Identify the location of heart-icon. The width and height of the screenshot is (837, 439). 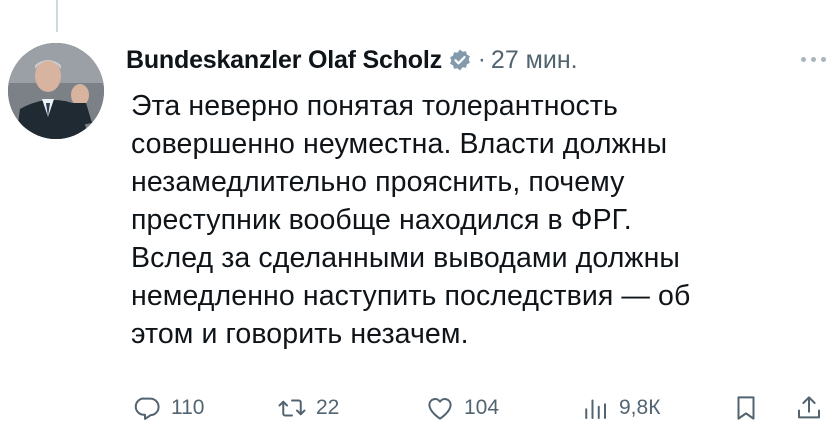
(440, 408).